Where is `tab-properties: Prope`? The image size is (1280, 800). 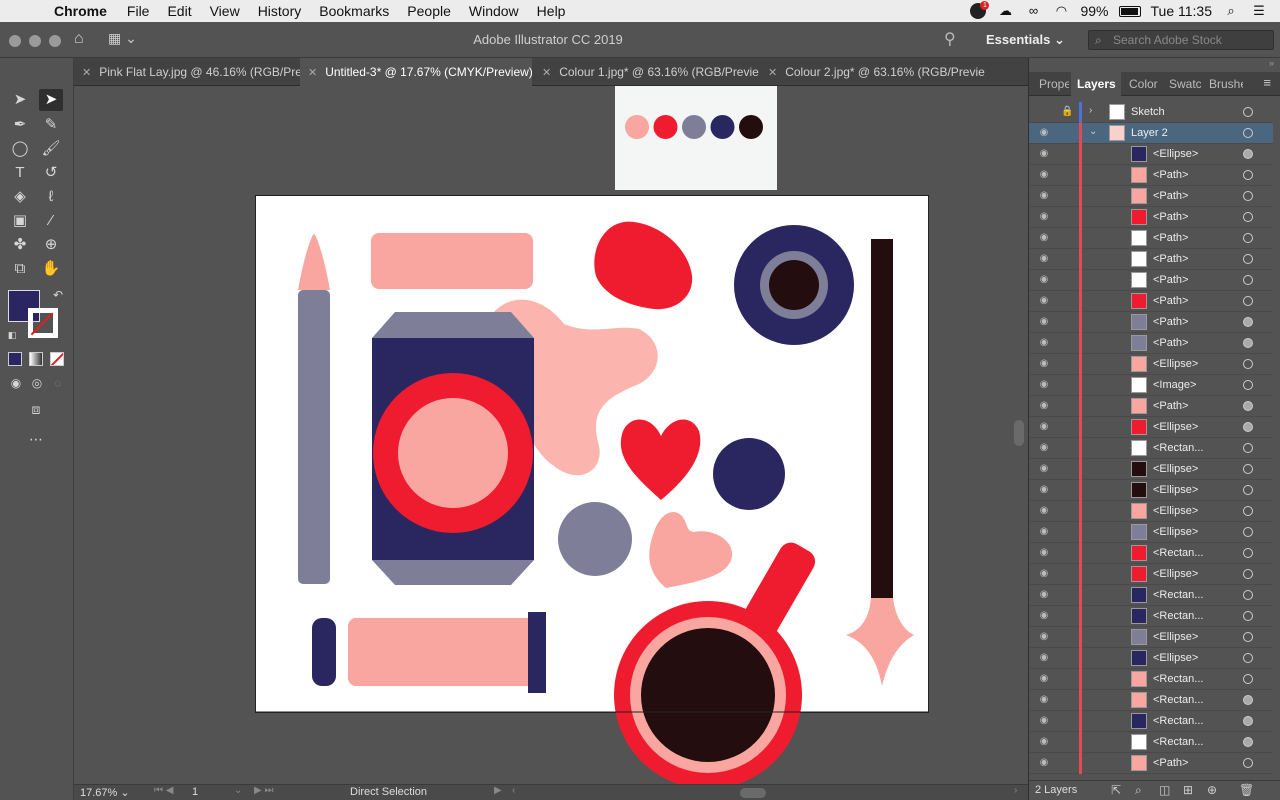
tab-properties: Prope is located at coordinates (1051, 84).